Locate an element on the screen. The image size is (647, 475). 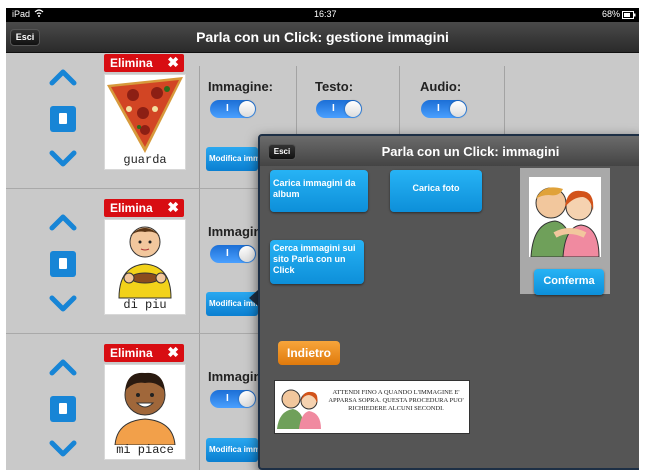
pizza-image is located at coordinates (145, 115).